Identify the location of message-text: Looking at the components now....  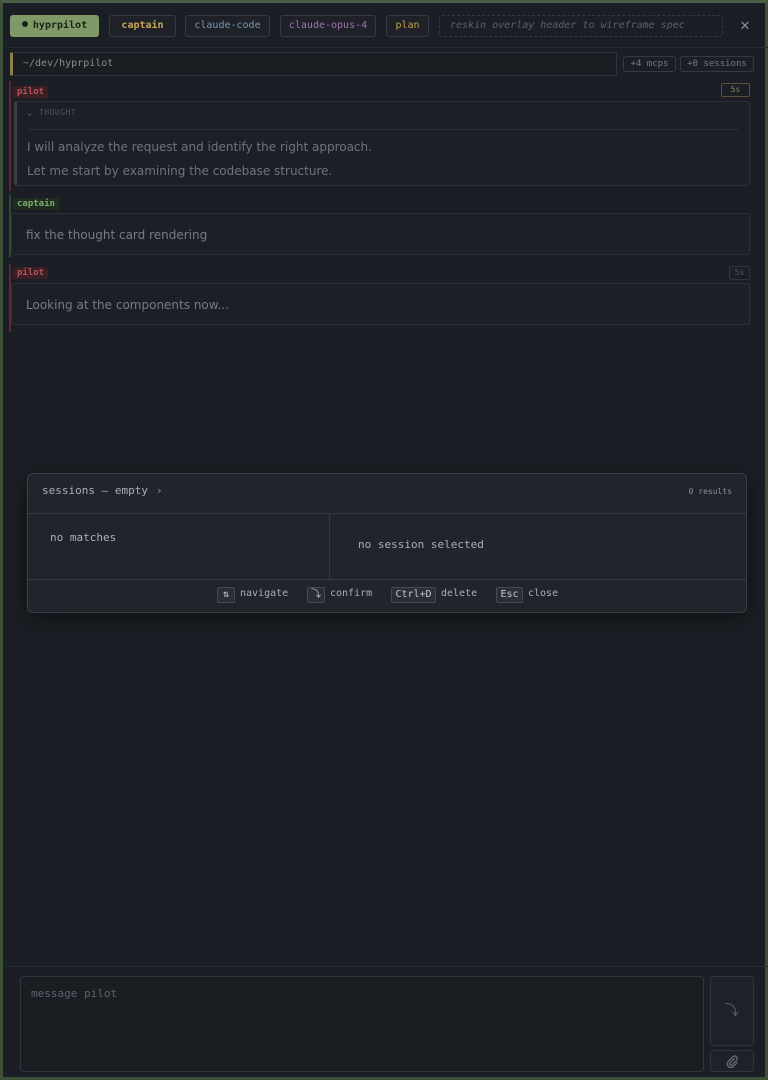
(127, 305).